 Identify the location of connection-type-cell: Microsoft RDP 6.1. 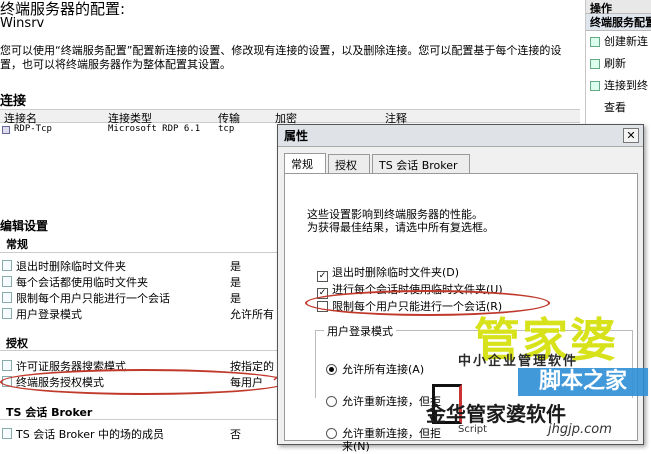
(154, 129).